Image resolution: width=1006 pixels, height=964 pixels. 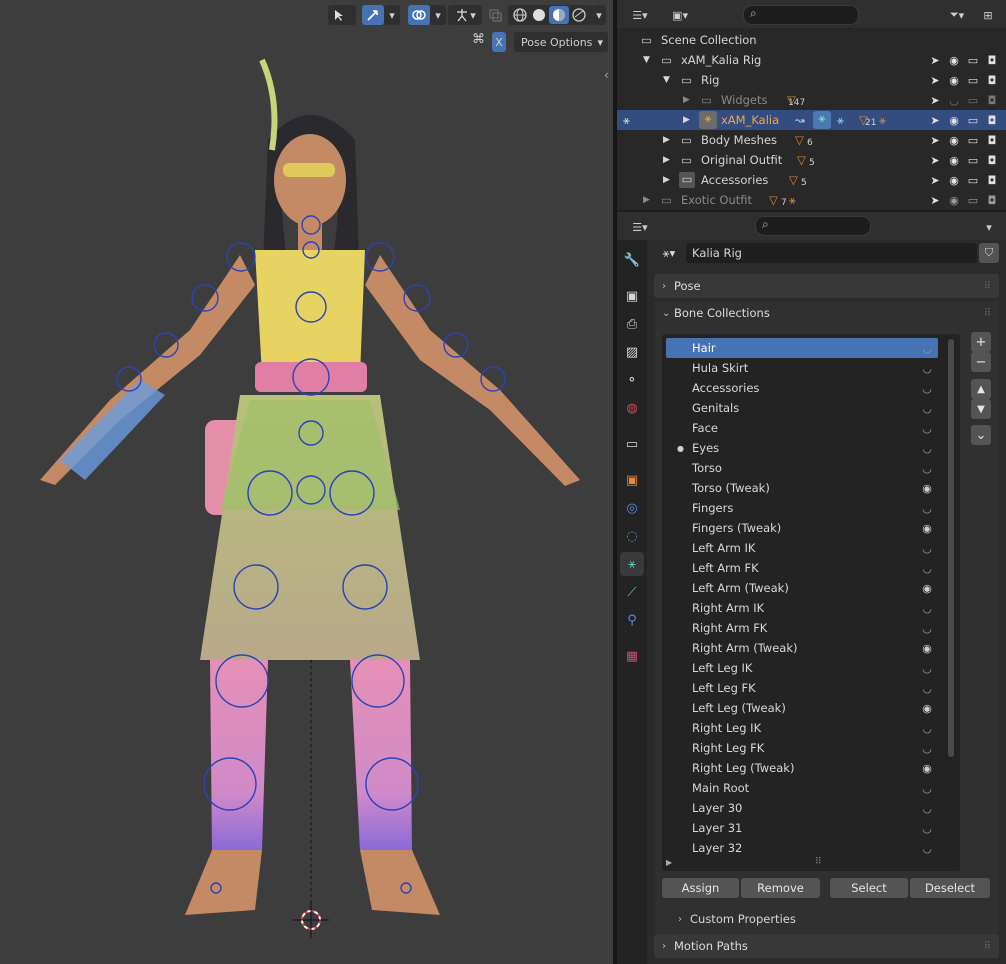 I want to click on gizmo-menu: ▾, so click(x=392, y=15).